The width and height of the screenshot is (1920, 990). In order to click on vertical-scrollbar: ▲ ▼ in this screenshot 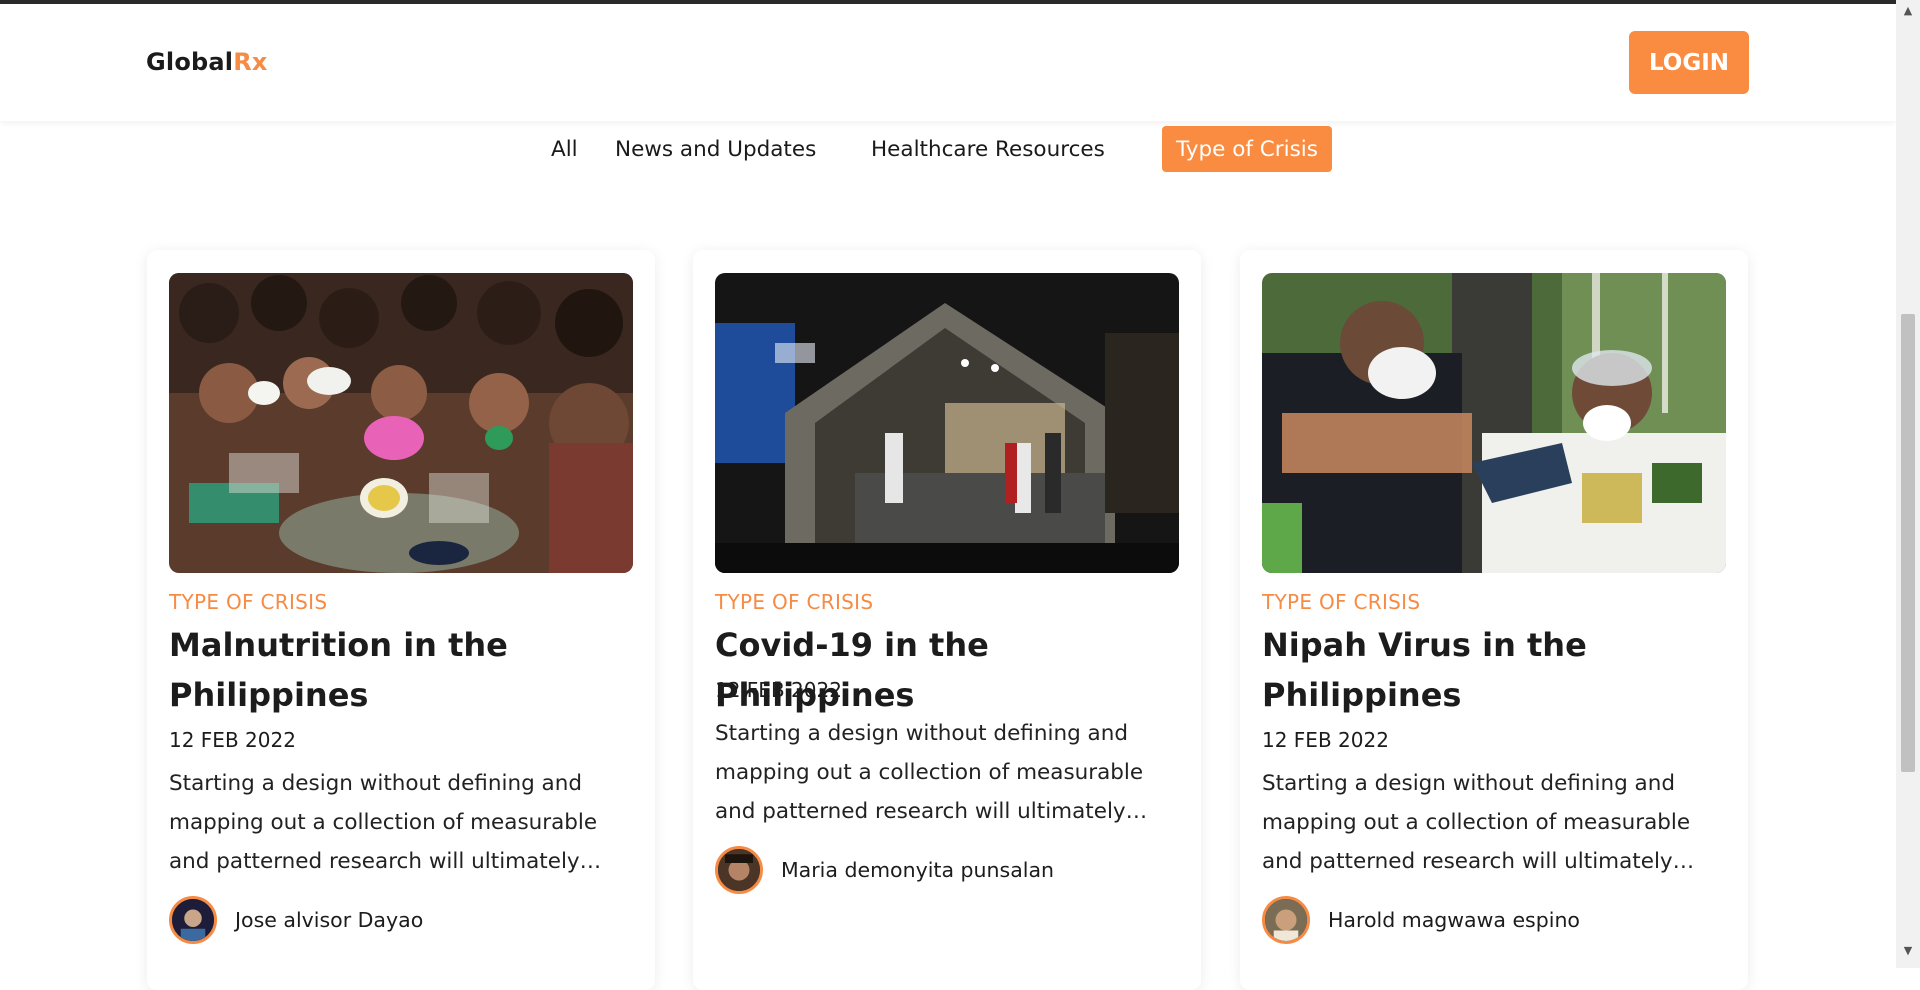, I will do `click(1908, 484)`.